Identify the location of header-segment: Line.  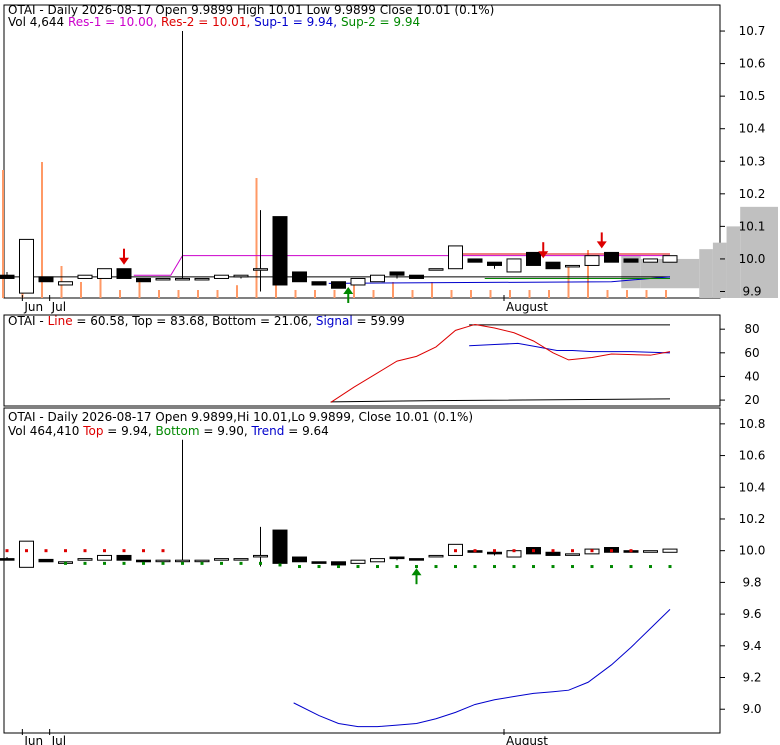
(60, 321).